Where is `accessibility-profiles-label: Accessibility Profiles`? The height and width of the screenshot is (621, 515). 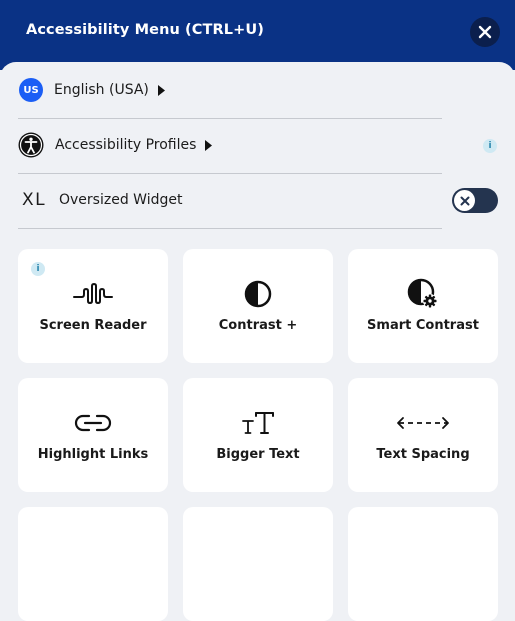
accessibility-profiles-label: Accessibility Profiles is located at coordinates (126, 145).